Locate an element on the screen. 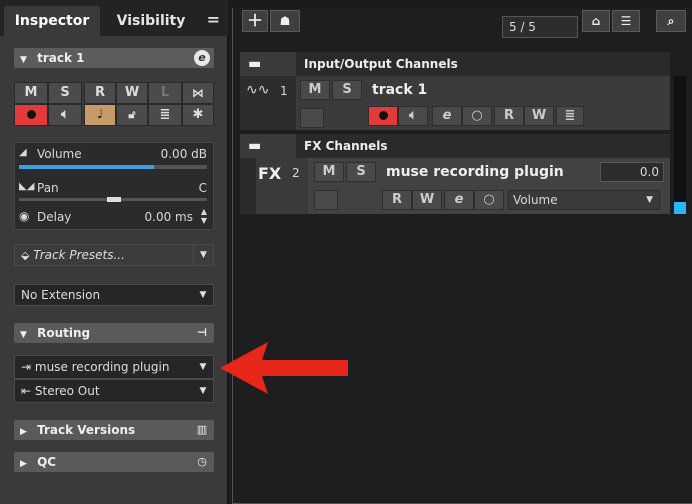 The width and height of the screenshot is (692, 504). extension-select: No Extension ▼ is located at coordinates (114, 295).